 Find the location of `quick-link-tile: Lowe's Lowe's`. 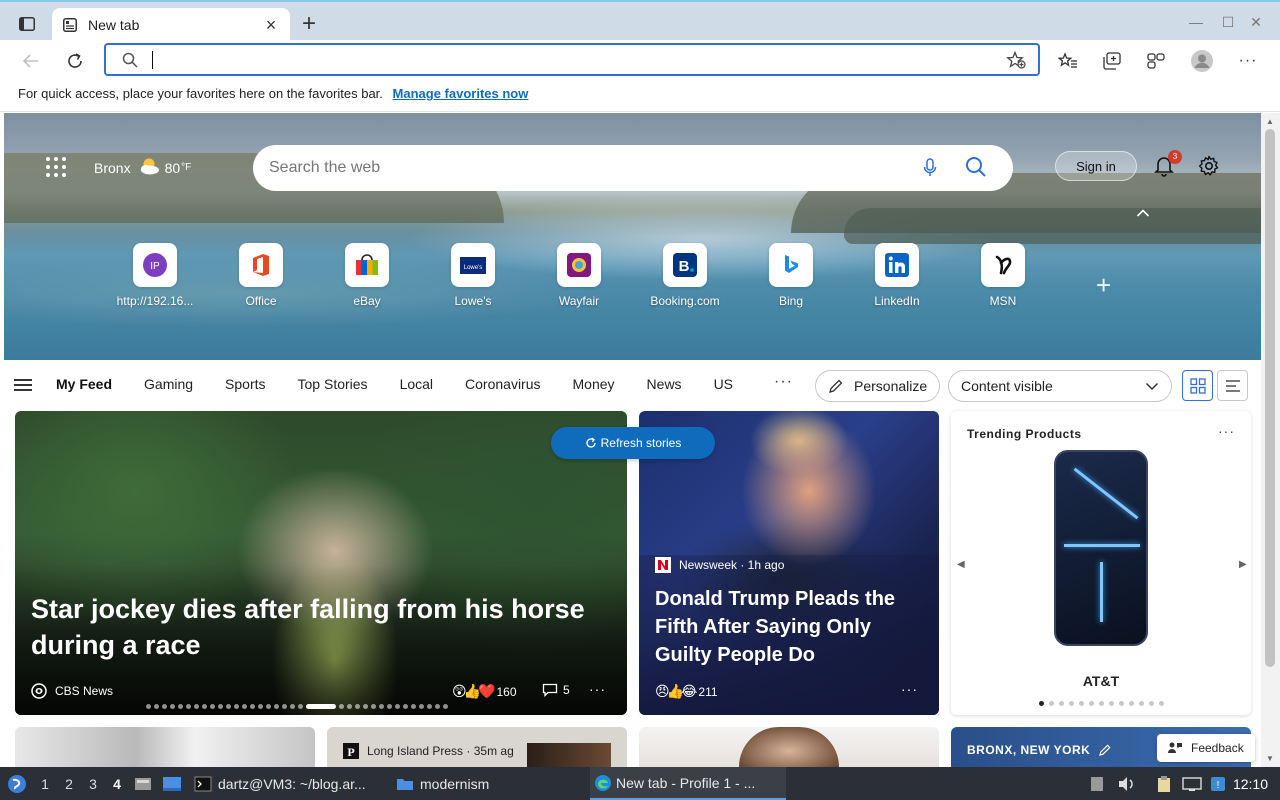

quick-link-tile: Lowe's Lowe's is located at coordinates (473, 275).